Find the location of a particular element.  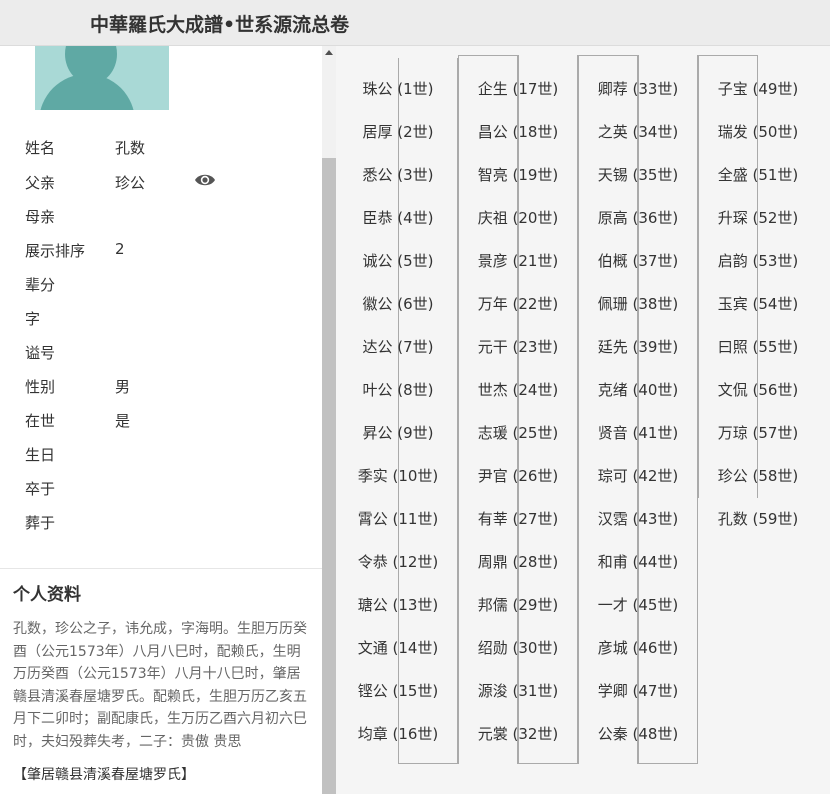

generation-item: 周鼎 (28世) is located at coordinates (518, 561).